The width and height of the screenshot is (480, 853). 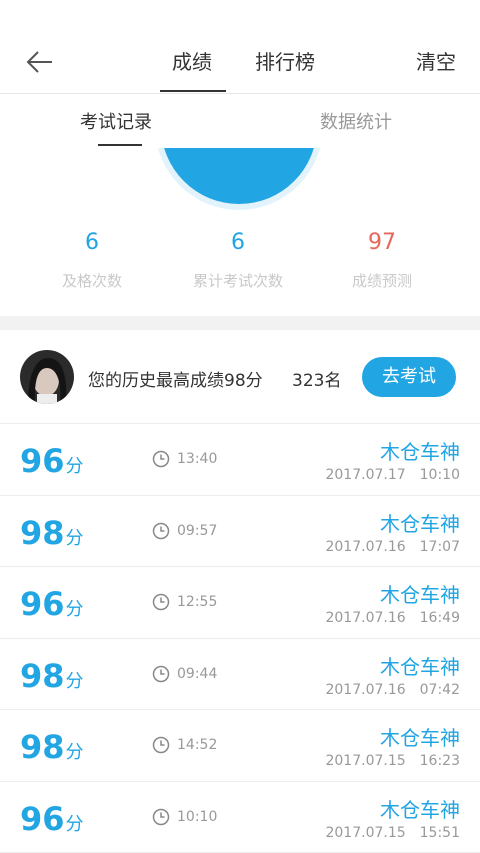 I want to click on total-exams-value: 6, so click(x=238, y=242).